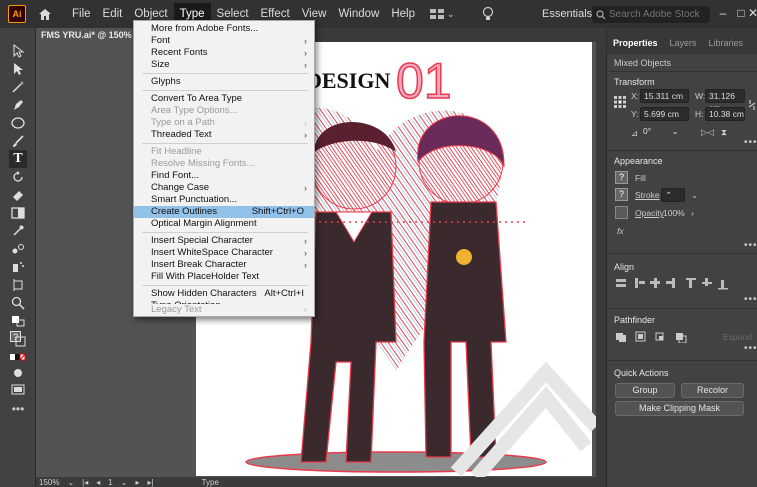 The height and width of the screenshot is (487, 757). What do you see at coordinates (85, 482) in the screenshot?
I see `first-page-icon: |◂` at bounding box center [85, 482].